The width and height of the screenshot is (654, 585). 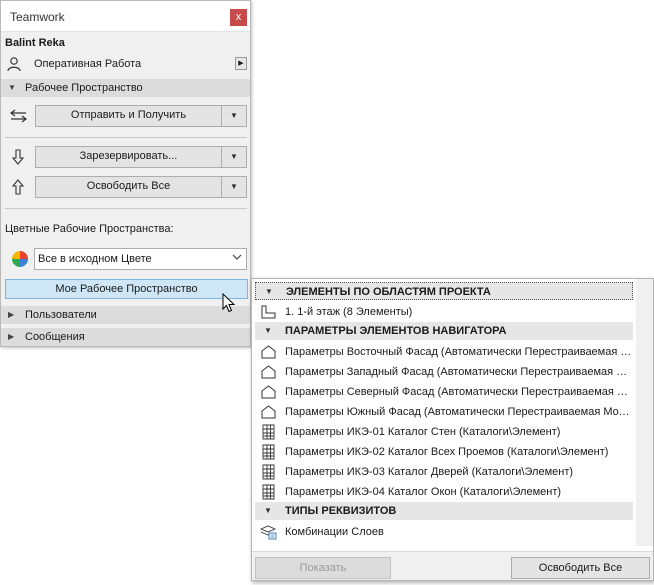 What do you see at coordinates (128, 116) in the screenshot?
I see `send-receive-button: Отправить и Получить` at bounding box center [128, 116].